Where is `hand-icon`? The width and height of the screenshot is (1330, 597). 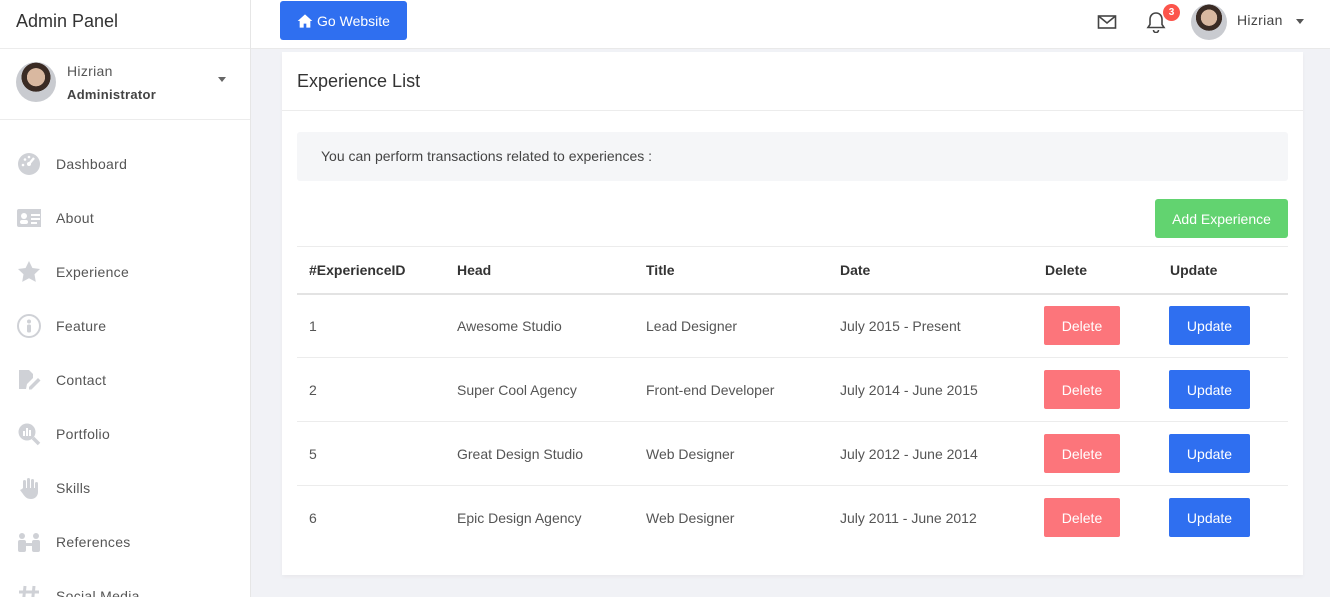
hand-icon is located at coordinates (29, 488).